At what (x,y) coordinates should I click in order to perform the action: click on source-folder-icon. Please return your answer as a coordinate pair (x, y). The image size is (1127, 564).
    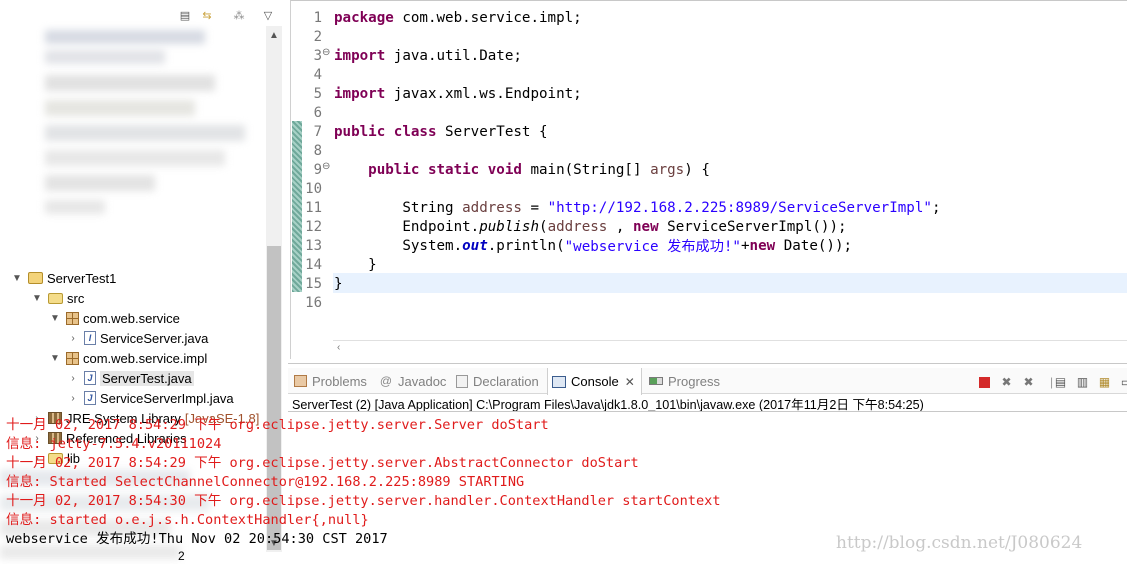
    Looking at the image, I should click on (55, 298).